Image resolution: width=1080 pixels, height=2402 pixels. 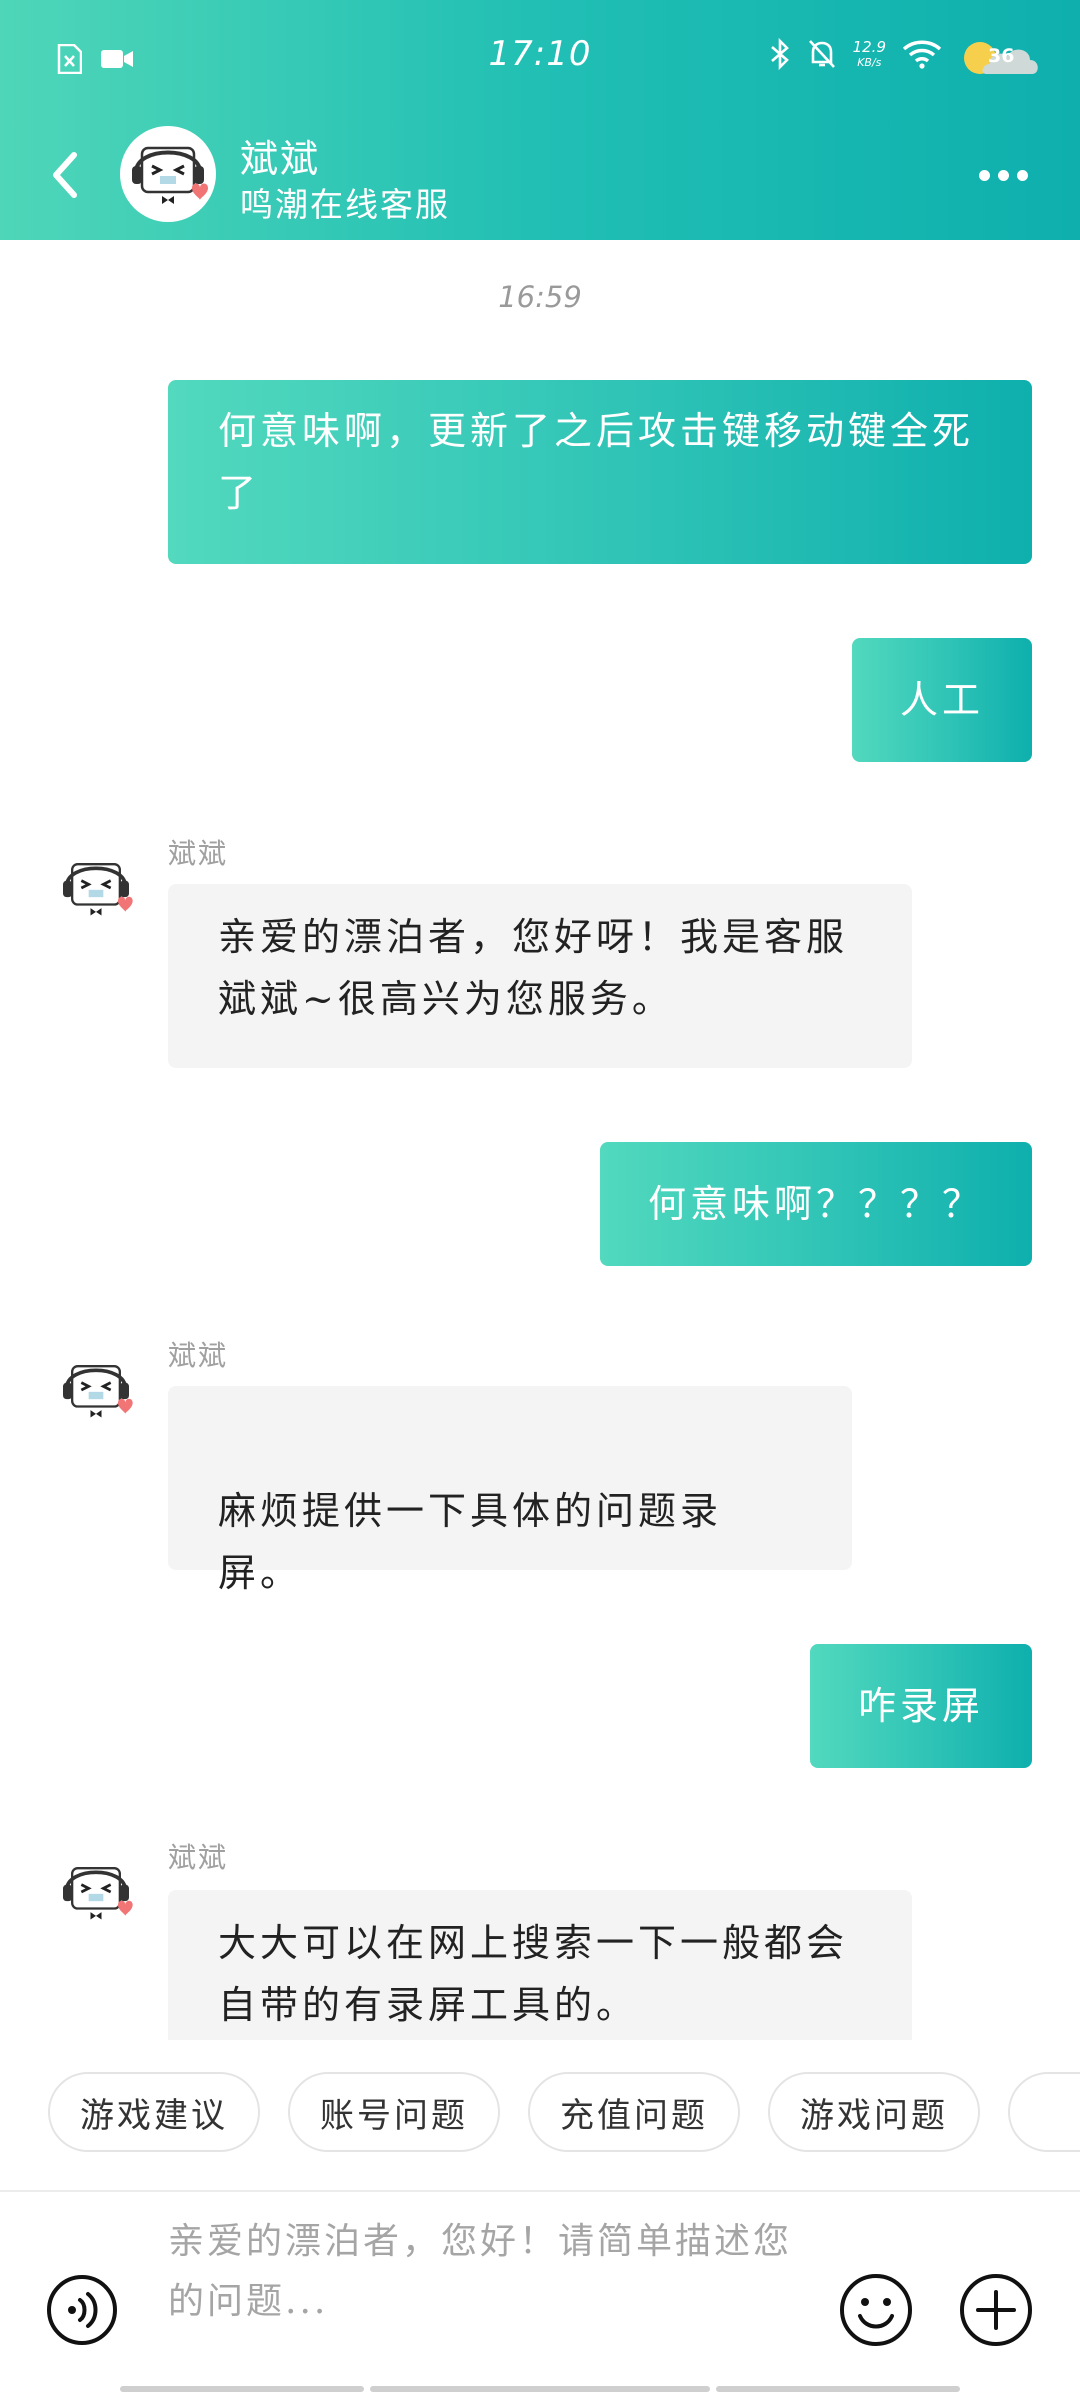 What do you see at coordinates (921, 1706) in the screenshot?
I see `user-message: 咋录屏` at bounding box center [921, 1706].